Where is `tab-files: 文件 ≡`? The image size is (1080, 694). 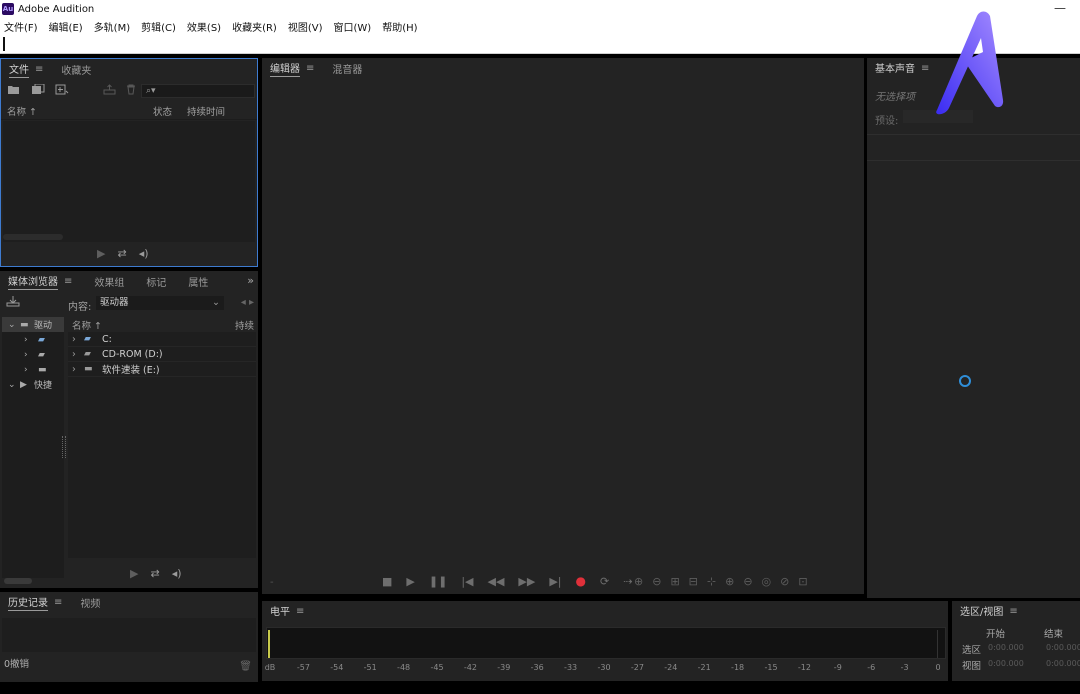 tab-files: 文件 ≡ is located at coordinates (26, 69).